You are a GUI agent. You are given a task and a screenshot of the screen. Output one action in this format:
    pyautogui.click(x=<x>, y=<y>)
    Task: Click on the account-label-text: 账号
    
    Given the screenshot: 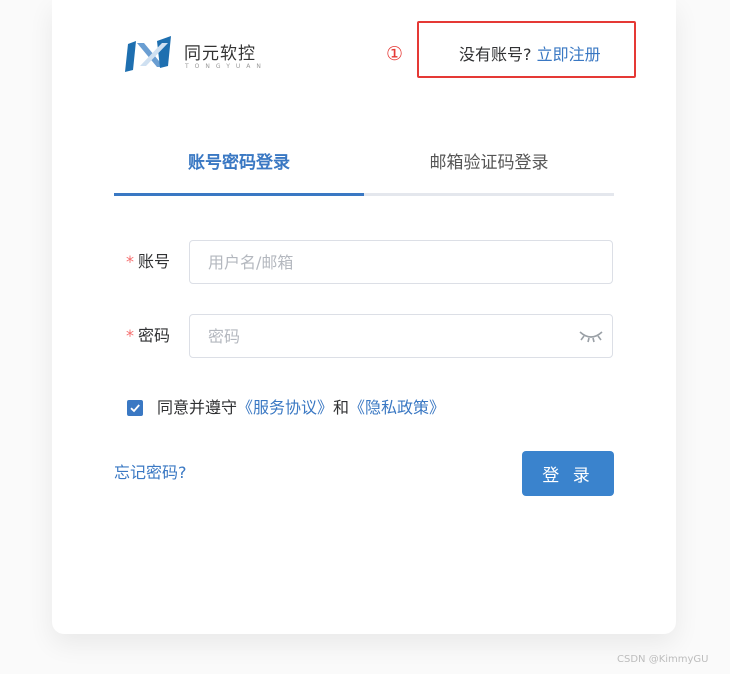 What is the action you would take?
    pyautogui.click(x=154, y=261)
    